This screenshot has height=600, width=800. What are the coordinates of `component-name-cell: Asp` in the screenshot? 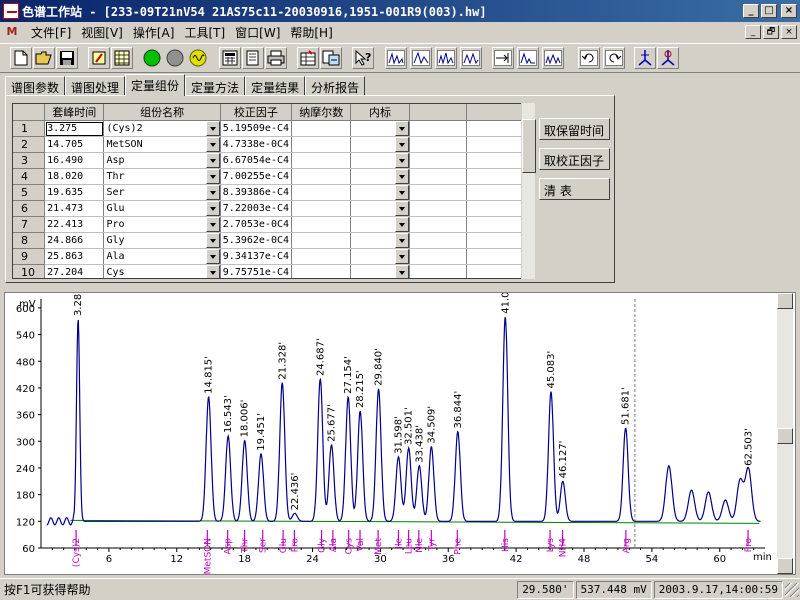 It's located at (162, 160).